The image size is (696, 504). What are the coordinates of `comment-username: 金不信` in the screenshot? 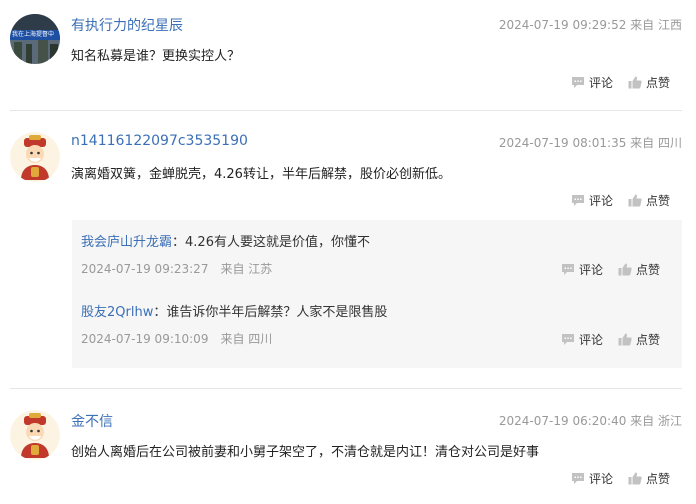 It's located at (92, 421).